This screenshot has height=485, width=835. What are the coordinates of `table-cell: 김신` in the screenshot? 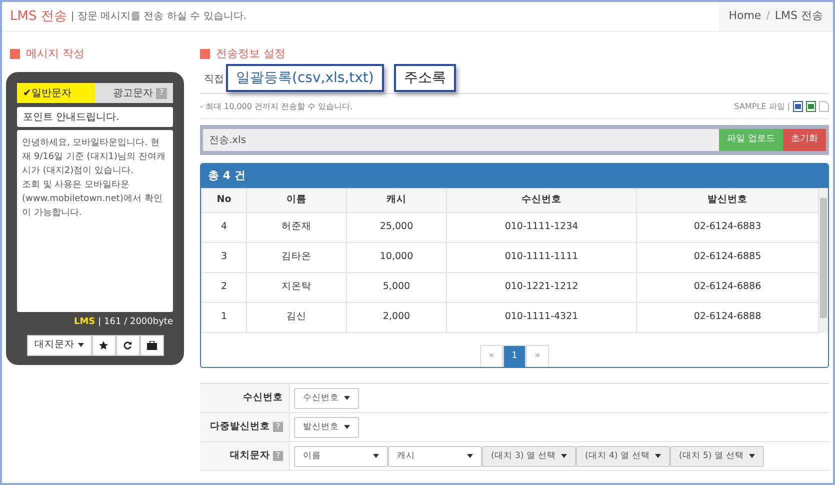 It's located at (296, 317).